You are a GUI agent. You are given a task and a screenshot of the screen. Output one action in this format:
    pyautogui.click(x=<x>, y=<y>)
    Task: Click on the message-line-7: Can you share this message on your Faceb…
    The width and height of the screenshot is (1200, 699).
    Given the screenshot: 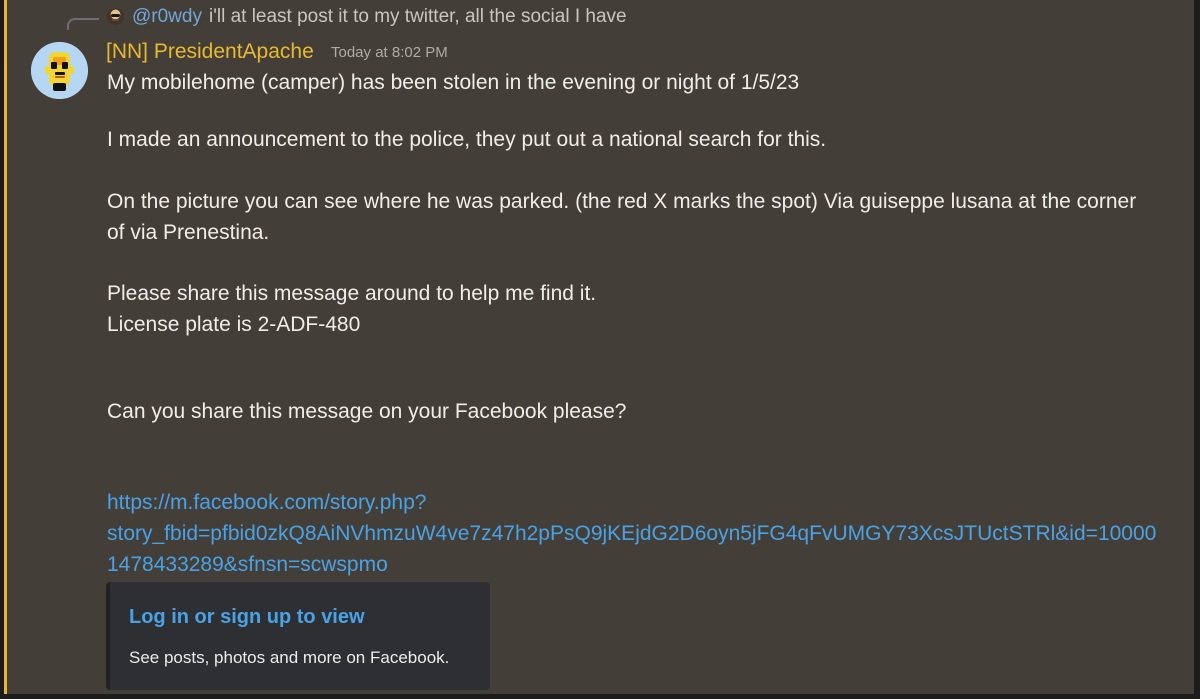 What is the action you would take?
    pyautogui.click(x=367, y=411)
    